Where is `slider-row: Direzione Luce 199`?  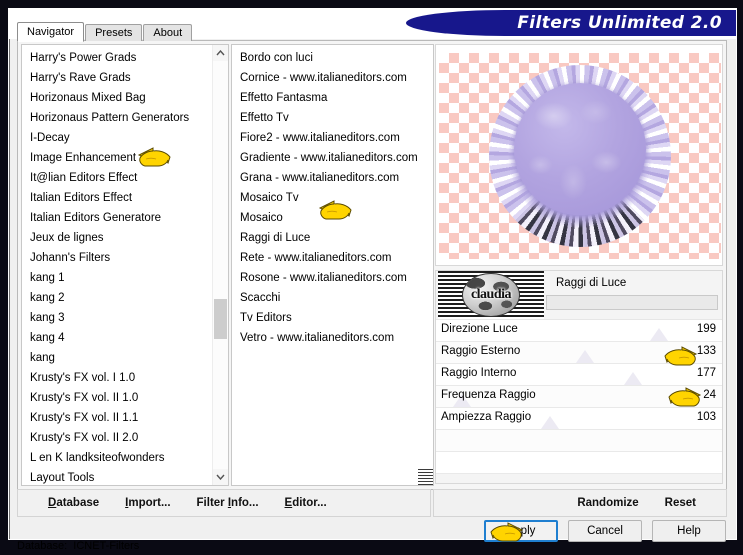 slider-row: Direzione Luce 199 is located at coordinates (579, 331).